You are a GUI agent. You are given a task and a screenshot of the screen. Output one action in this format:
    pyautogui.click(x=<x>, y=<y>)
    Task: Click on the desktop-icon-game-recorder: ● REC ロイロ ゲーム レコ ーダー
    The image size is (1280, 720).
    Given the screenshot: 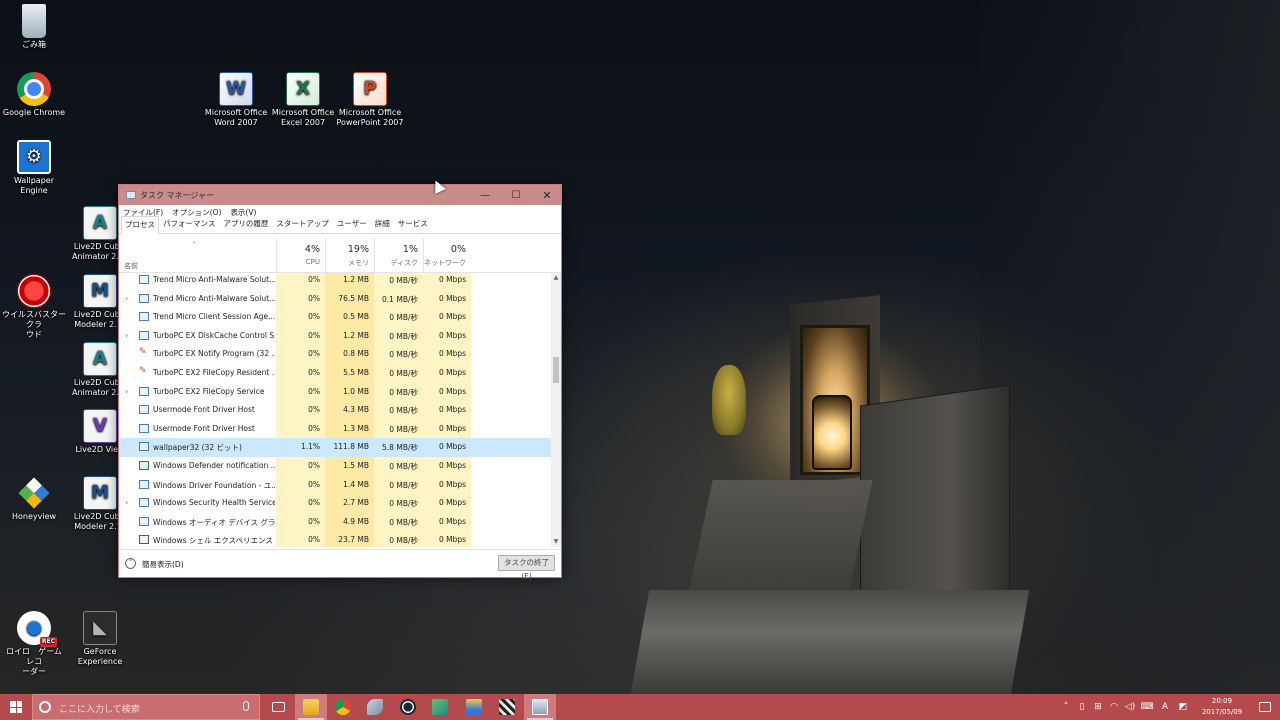 What is the action you would take?
    pyautogui.click(x=35, y=644)
    